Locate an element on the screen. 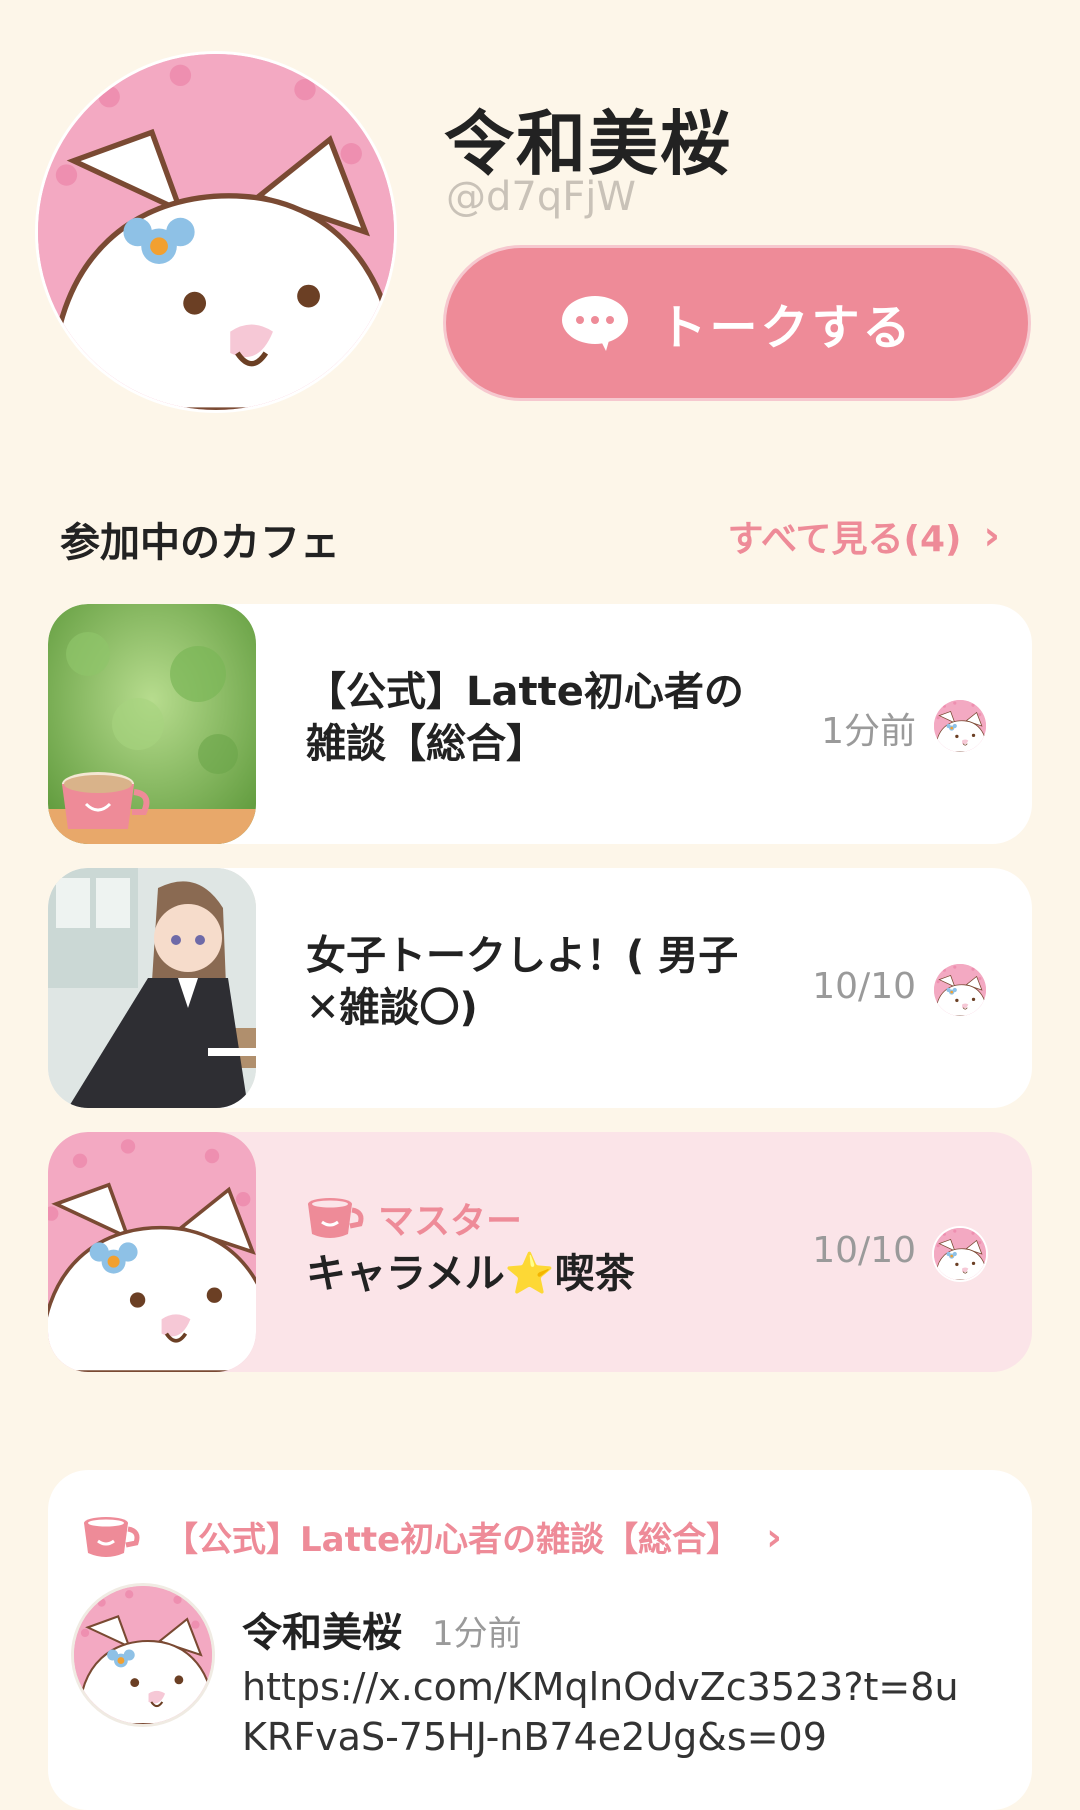 The width and height of the screenshot is (1080, 1810). chat-bubble-icon is located at coordinates (595, 323).